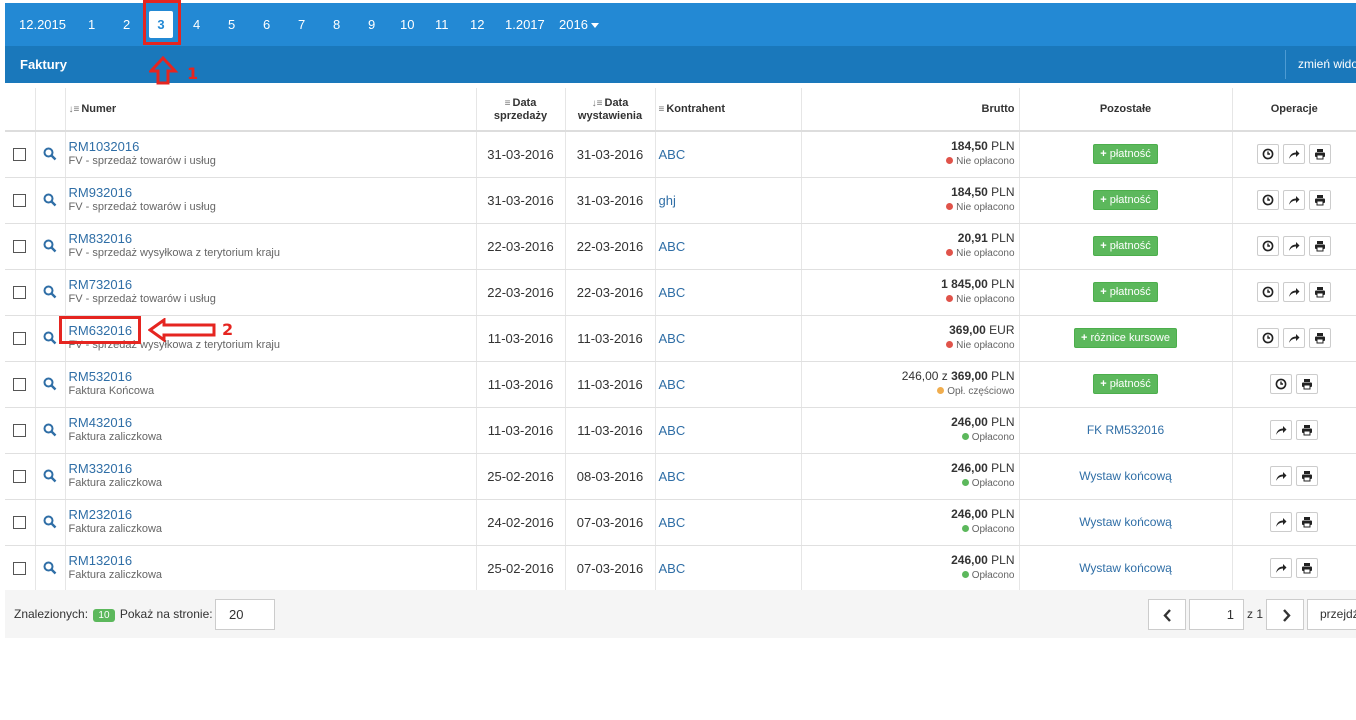 The image size is (1356, 720). Describe the element at coordinates (525, 24) in the screenshot. I see `month-tab-1-2017: 1.2017` at that location.